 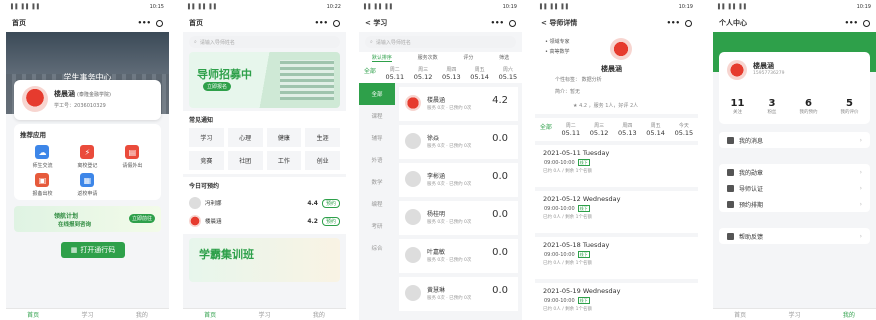 What do you see at coordinates (458, 256) in the screenshot?
I see `list-item: 叶嘉敏 服务 0次 · 已预约 0次 0.0` at bounding box center [458, 256].